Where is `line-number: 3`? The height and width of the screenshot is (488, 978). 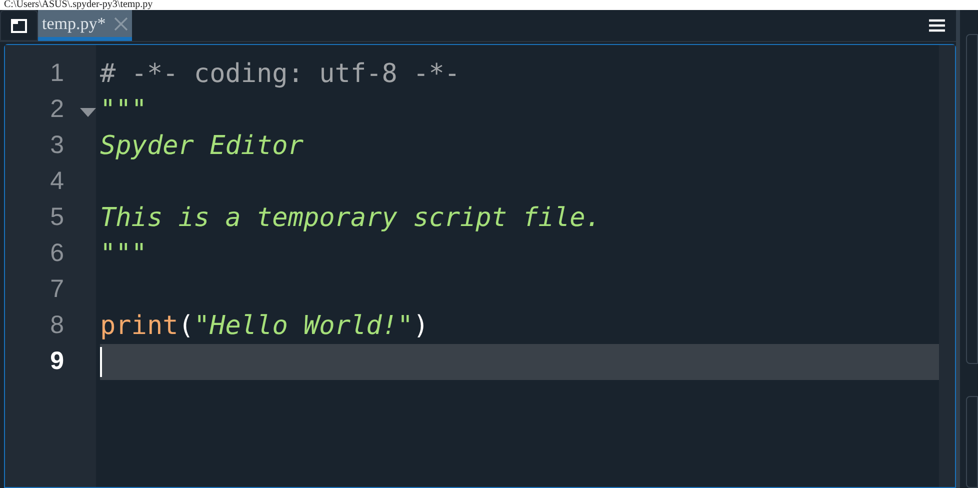
line-number: 3 is located at coordinates (56, 146).